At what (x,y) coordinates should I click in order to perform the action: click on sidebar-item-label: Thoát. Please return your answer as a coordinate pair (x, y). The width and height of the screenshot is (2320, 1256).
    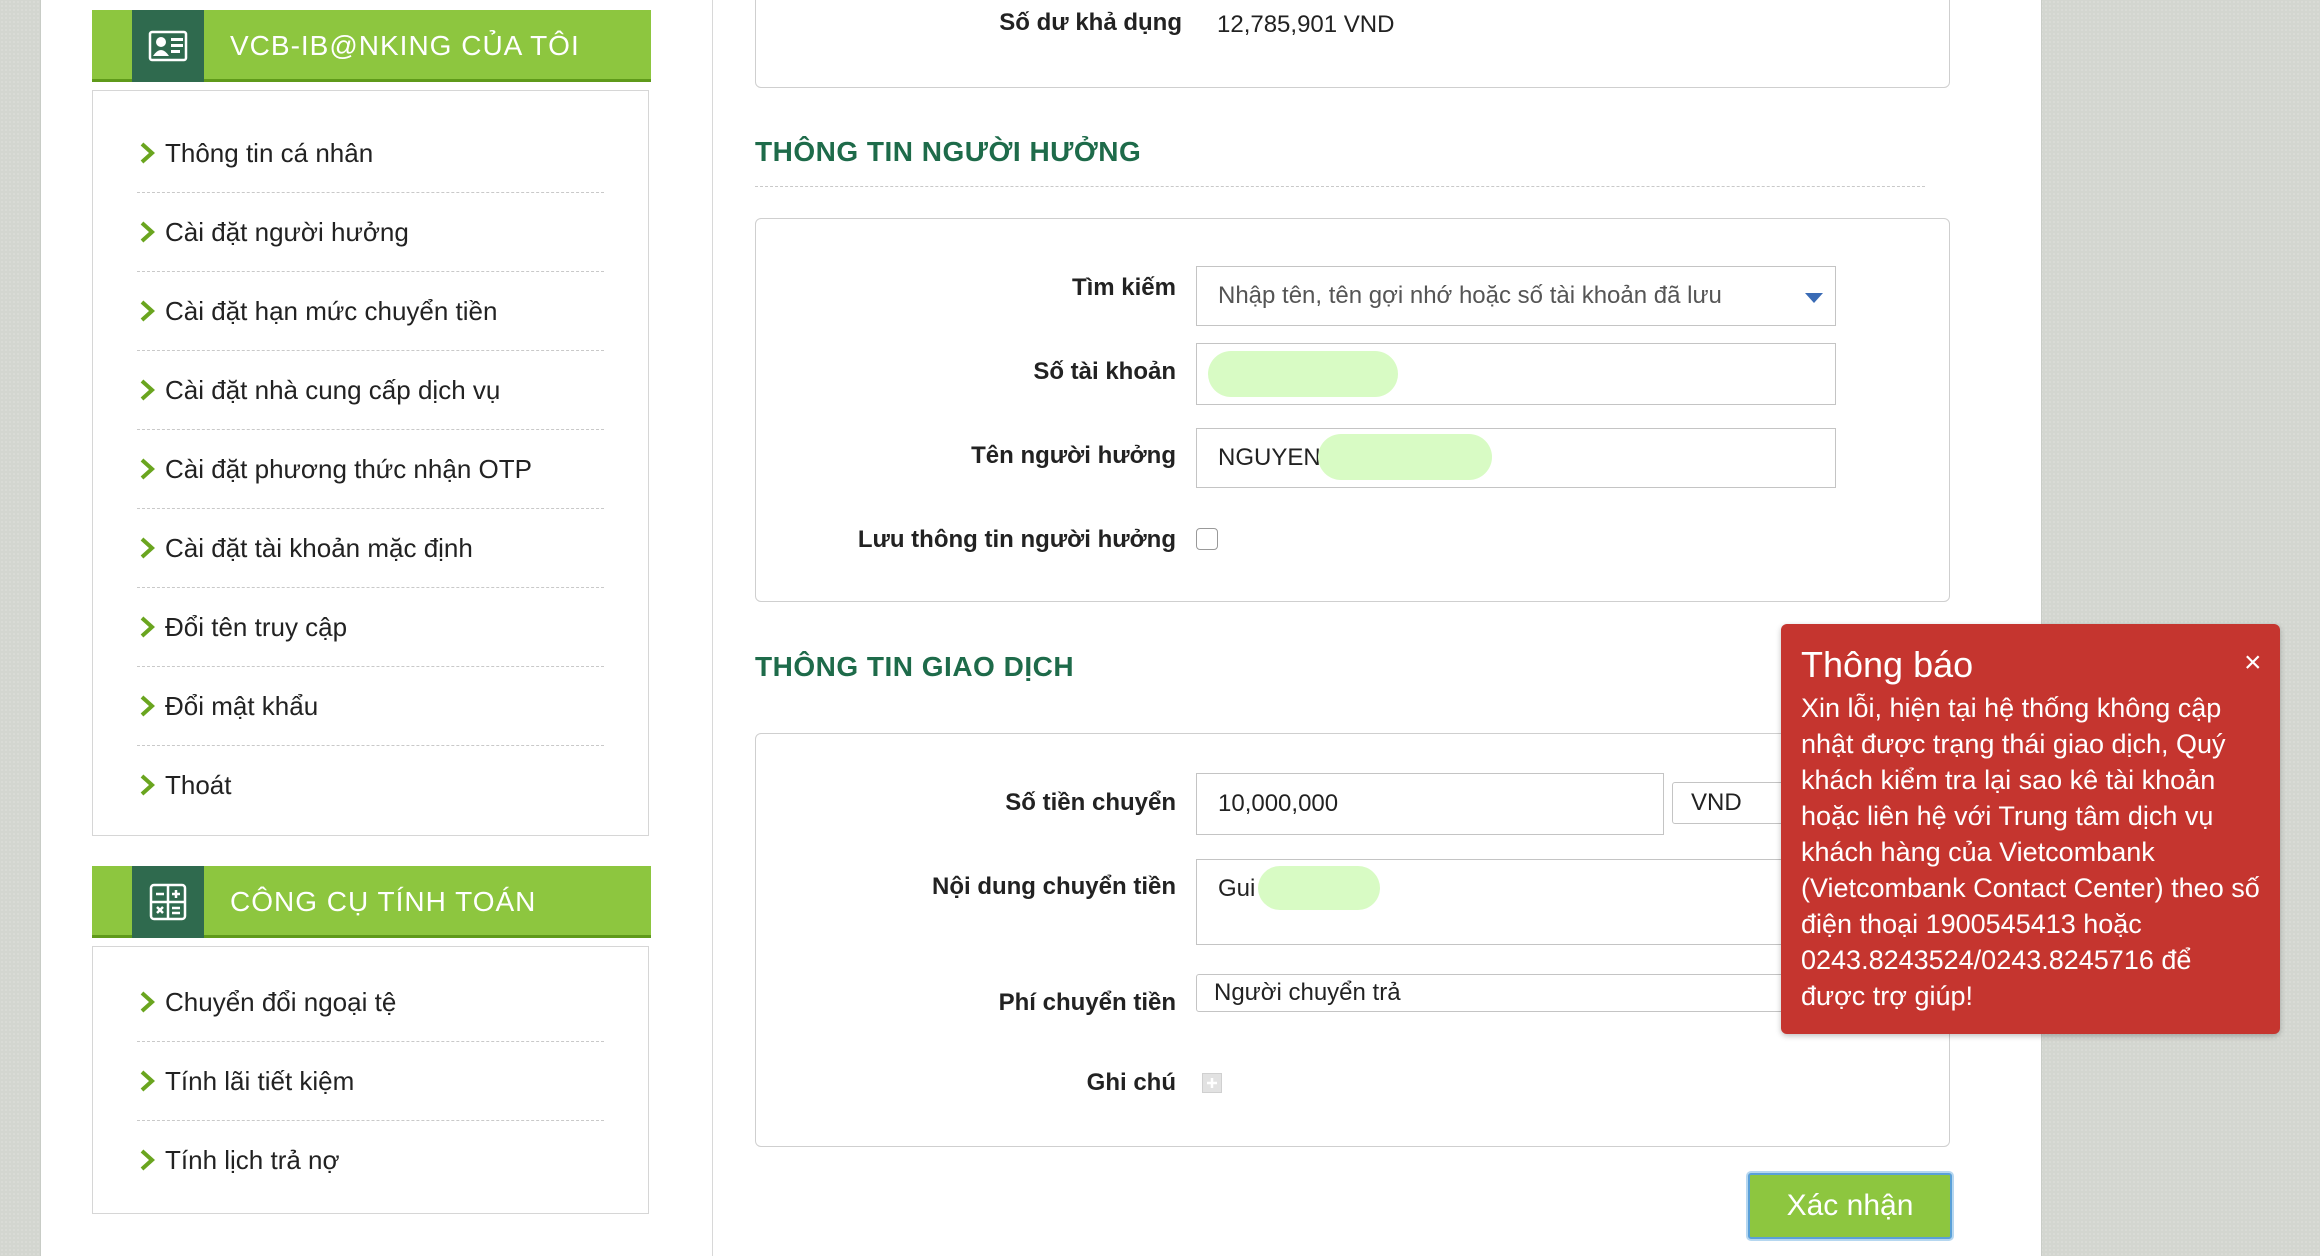
    Looking at the image, I should click on (198, 785).